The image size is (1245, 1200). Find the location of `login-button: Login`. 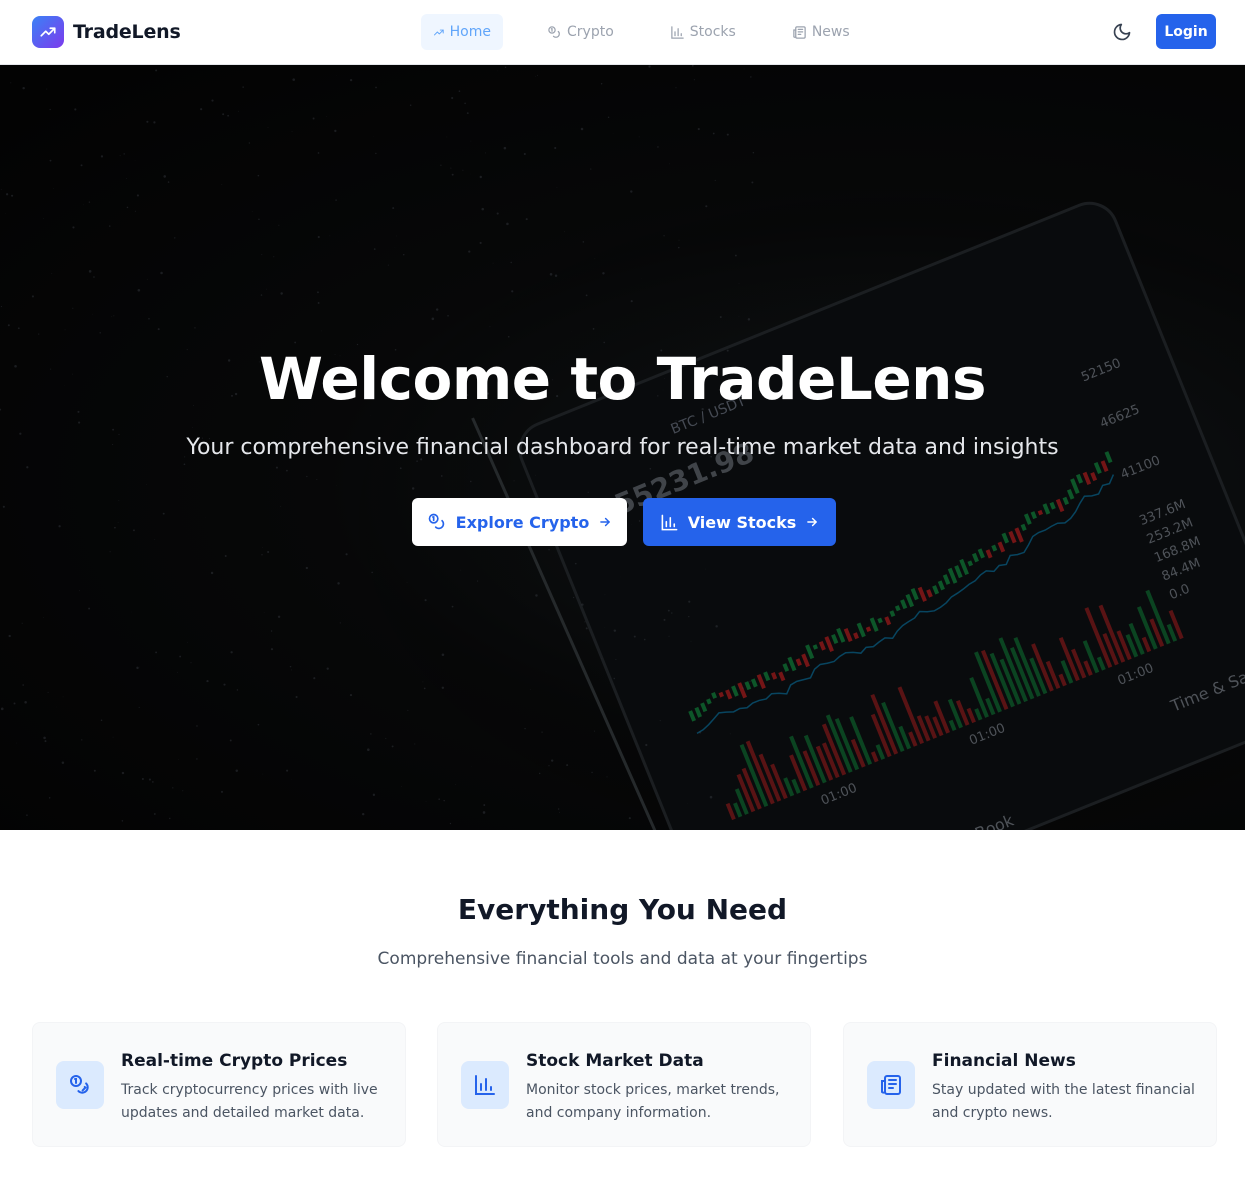

login-button: Login is located at coordinates (1186, 31).